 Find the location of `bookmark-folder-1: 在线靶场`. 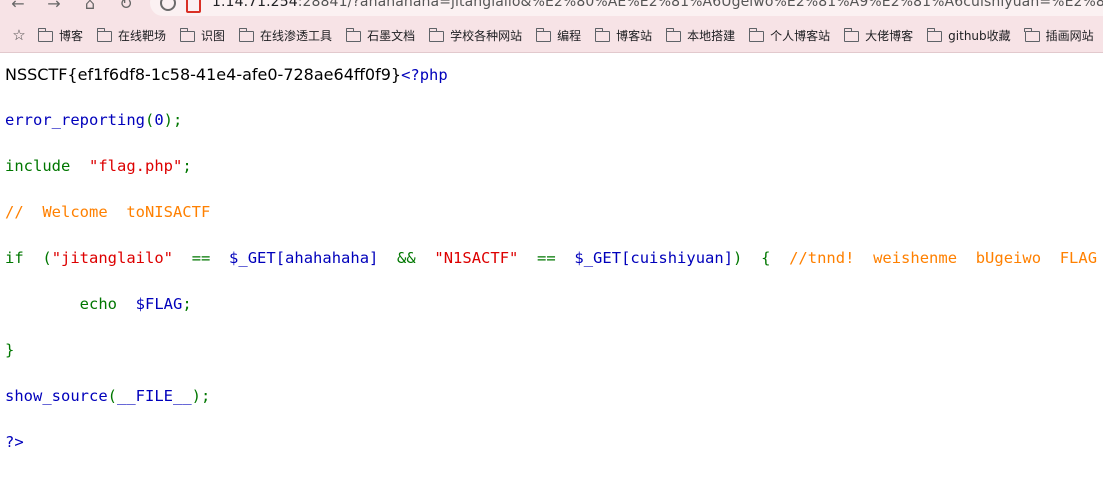

bookmark-folder-1: 在线靶场 is located at coordinates (131, 35).